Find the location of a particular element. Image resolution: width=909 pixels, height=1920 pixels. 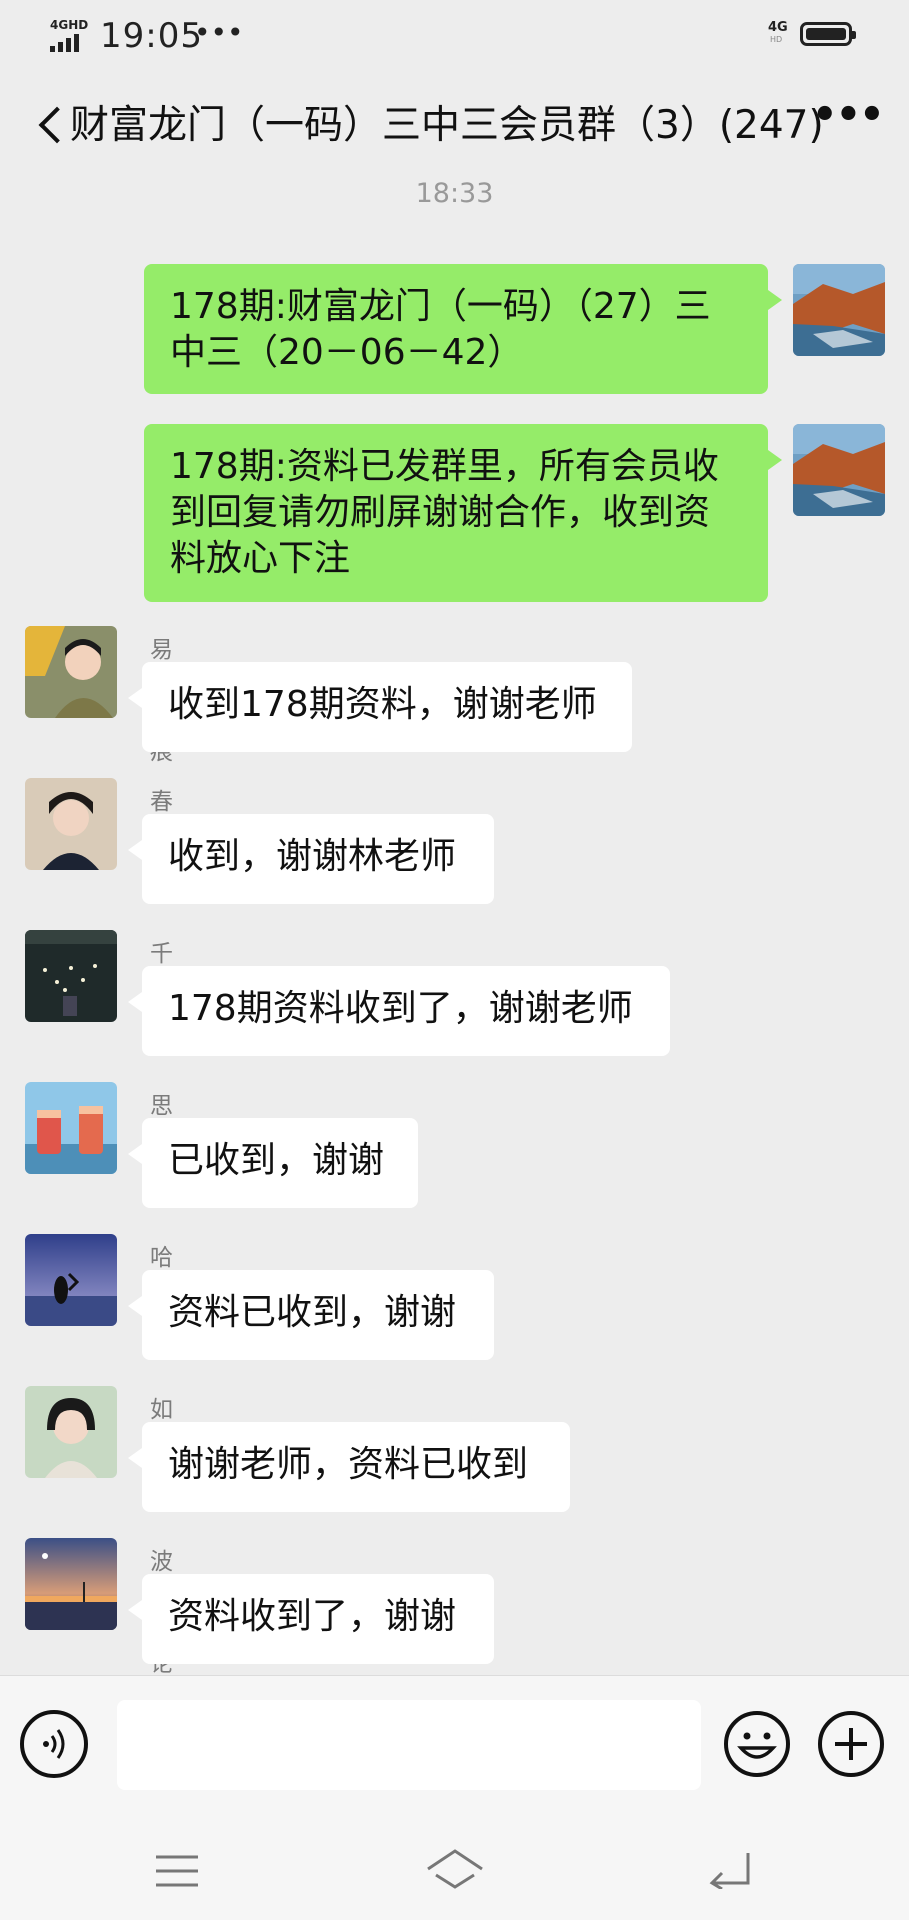

status-bar: 4GHD 19:05 ••• 4G HD is located at coordinates (454, 36).